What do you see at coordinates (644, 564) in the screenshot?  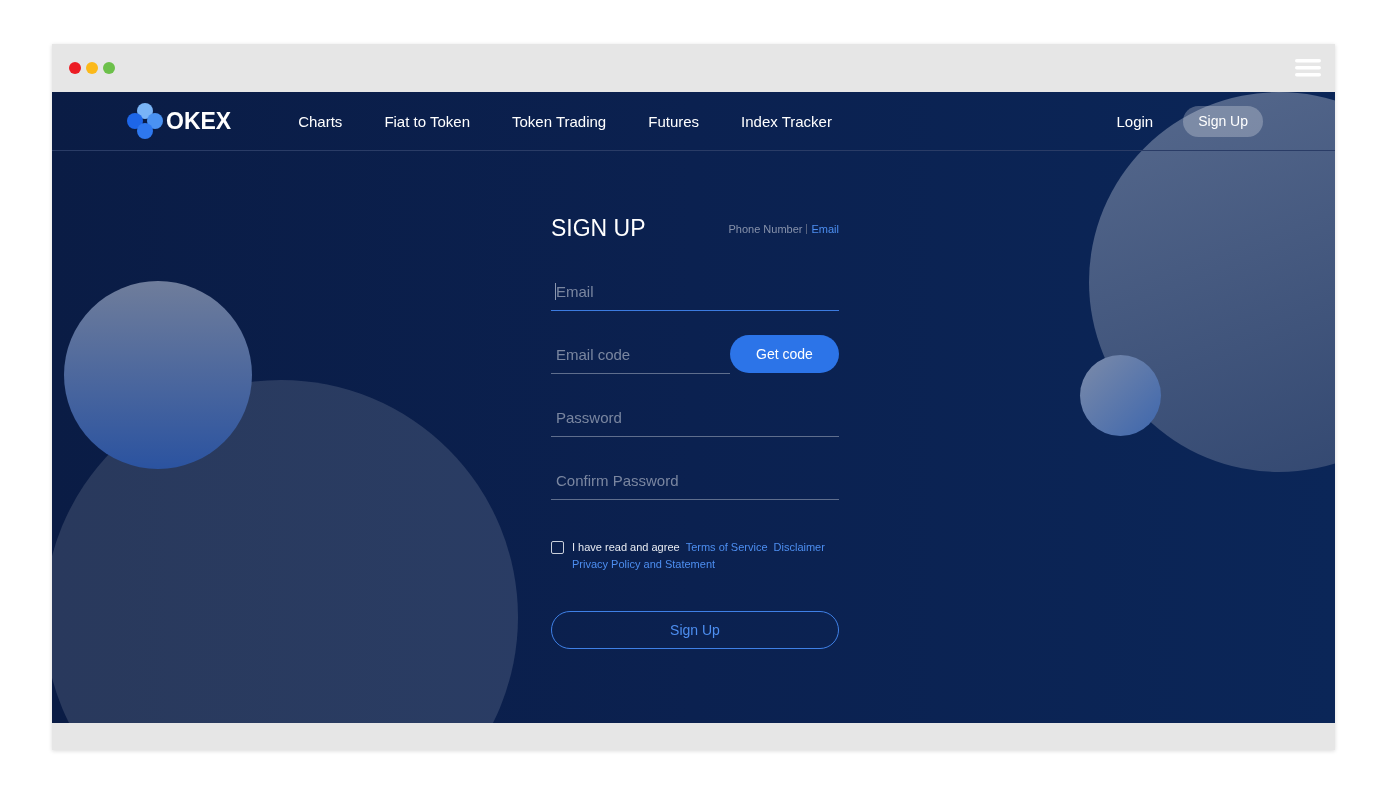 I see `terms-link: Privacy Policy and Statement` at bounding box center [644, 564].